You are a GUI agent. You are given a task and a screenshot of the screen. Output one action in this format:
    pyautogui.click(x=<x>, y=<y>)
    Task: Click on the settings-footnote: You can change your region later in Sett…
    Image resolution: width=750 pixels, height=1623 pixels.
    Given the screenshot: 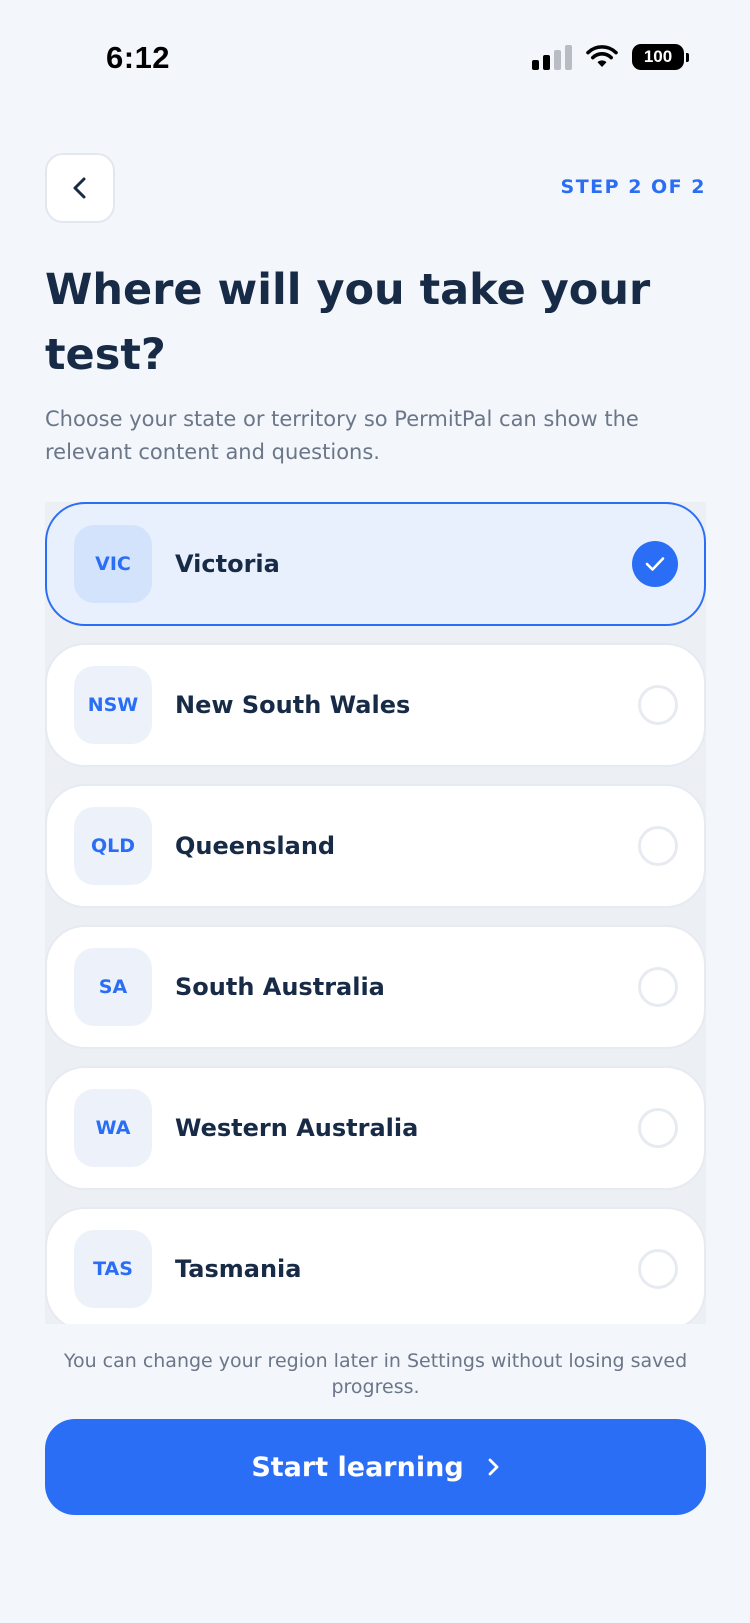 What is the action you would take?
    pyautogui.click(x=375, y=1374)
    